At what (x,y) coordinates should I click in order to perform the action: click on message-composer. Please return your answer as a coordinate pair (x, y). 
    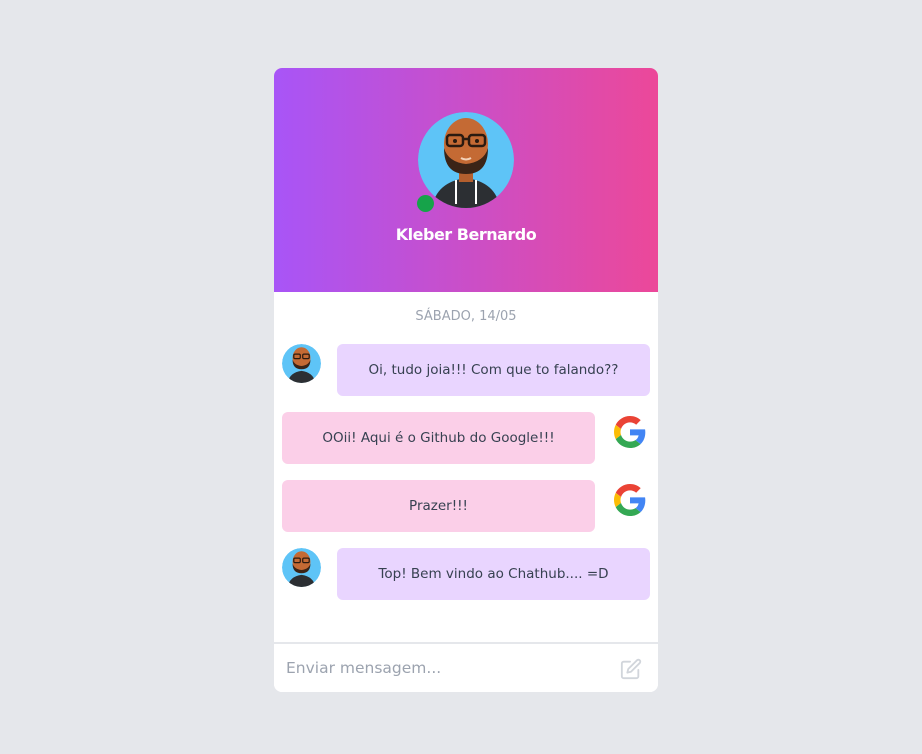
    Looking at the image, I should click on (466, 667).